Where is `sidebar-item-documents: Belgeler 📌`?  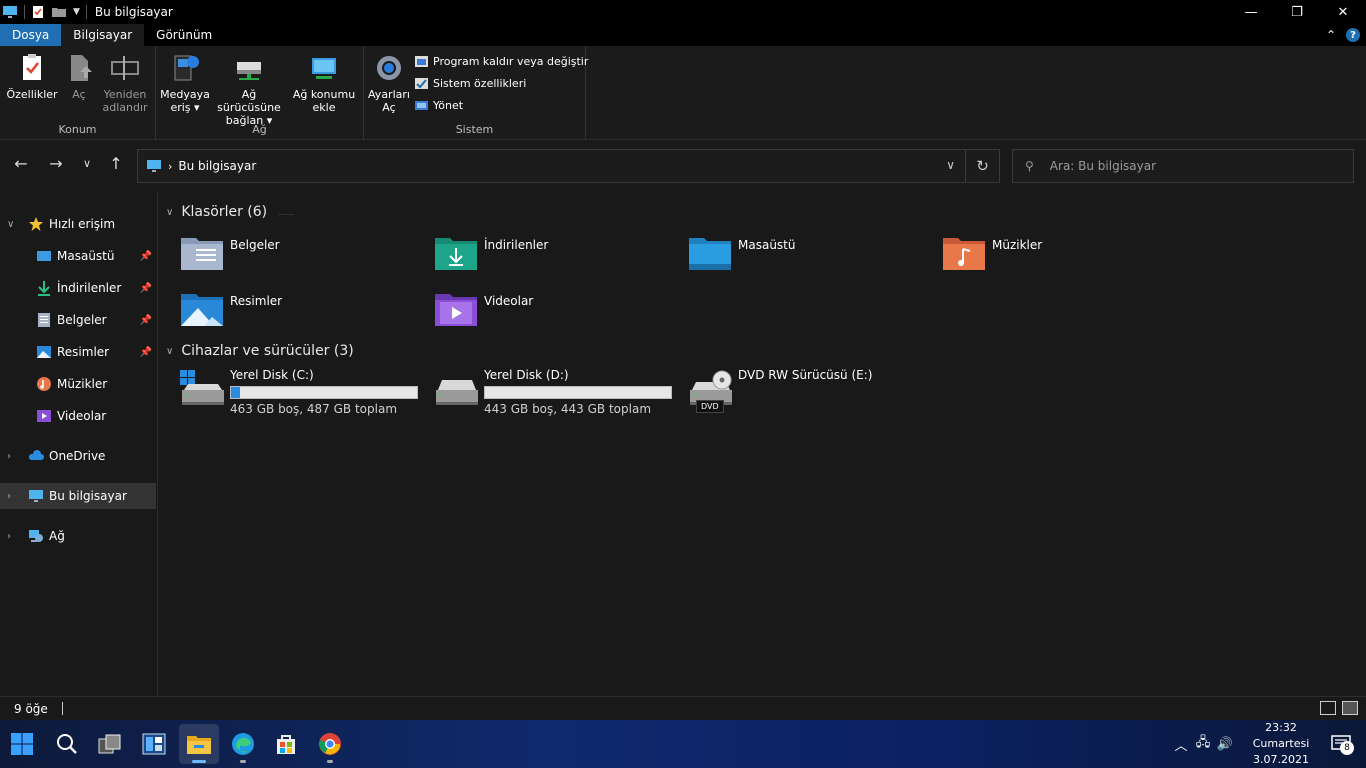 sidebar-item-documents: Belgeler 📌 is located at coordinates (78, 320).